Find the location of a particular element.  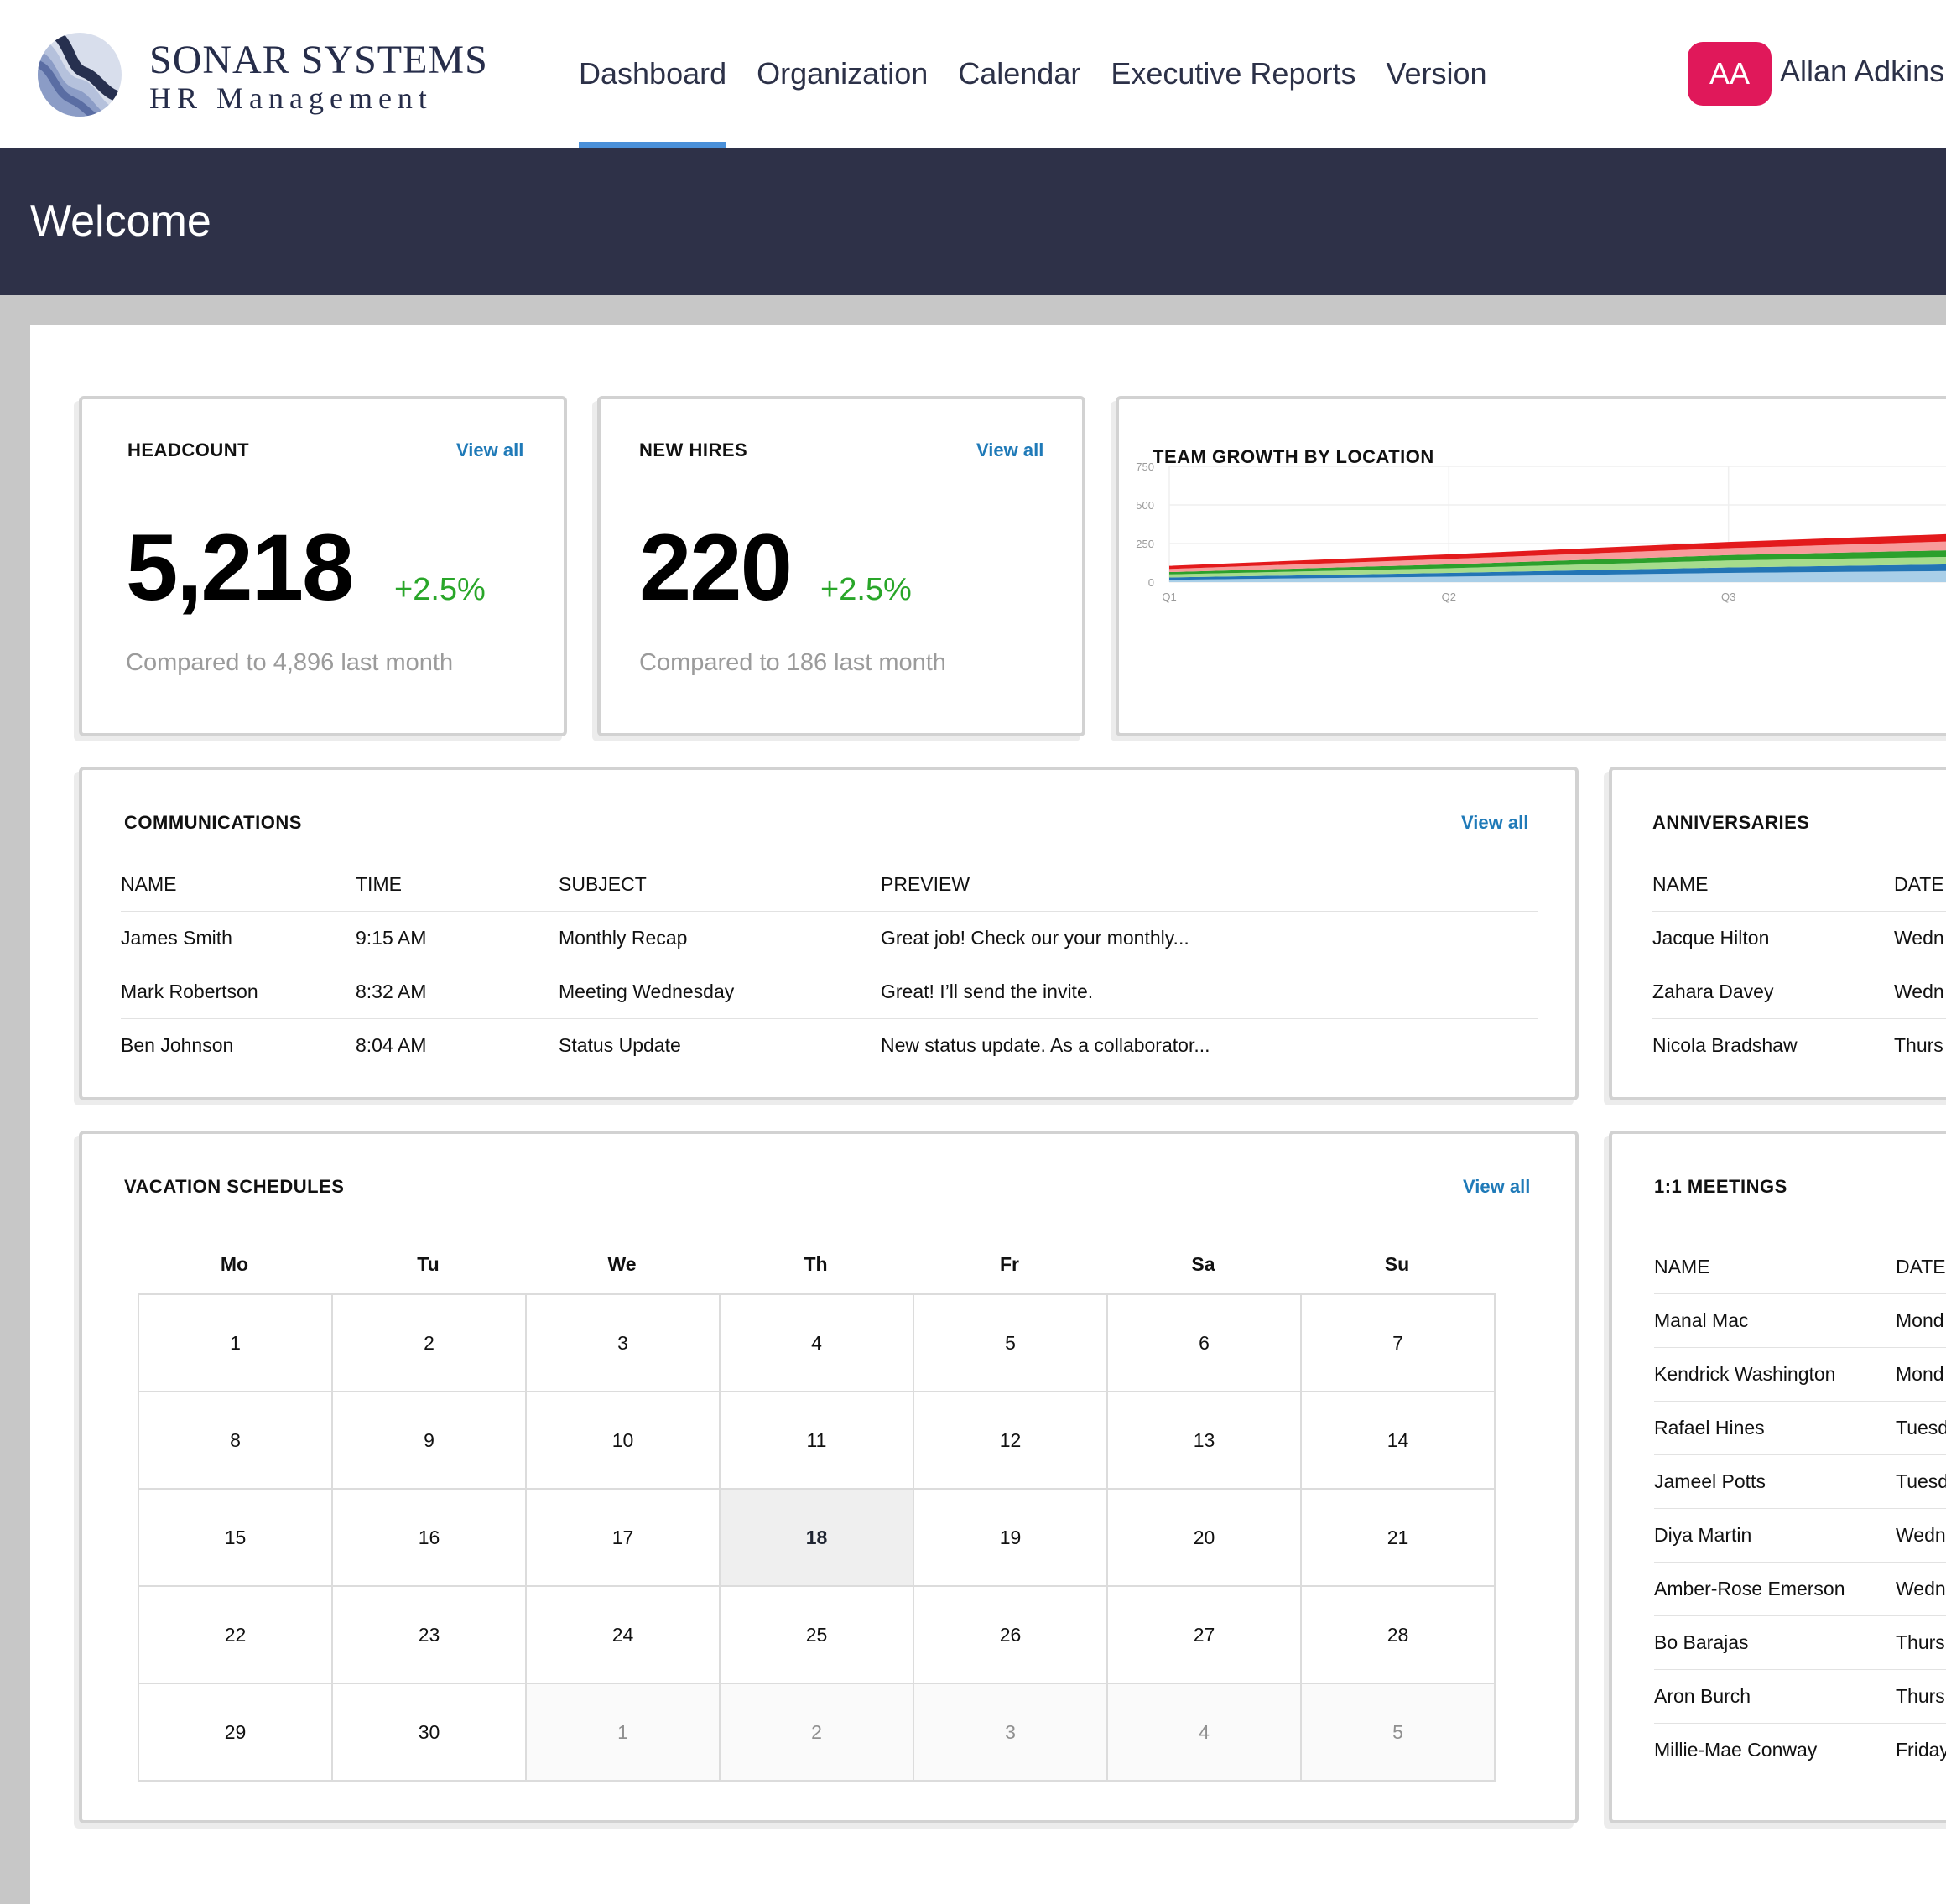

table-row: Amber-Rose Emerson Wedn is located at coordinates (1800, 1589).